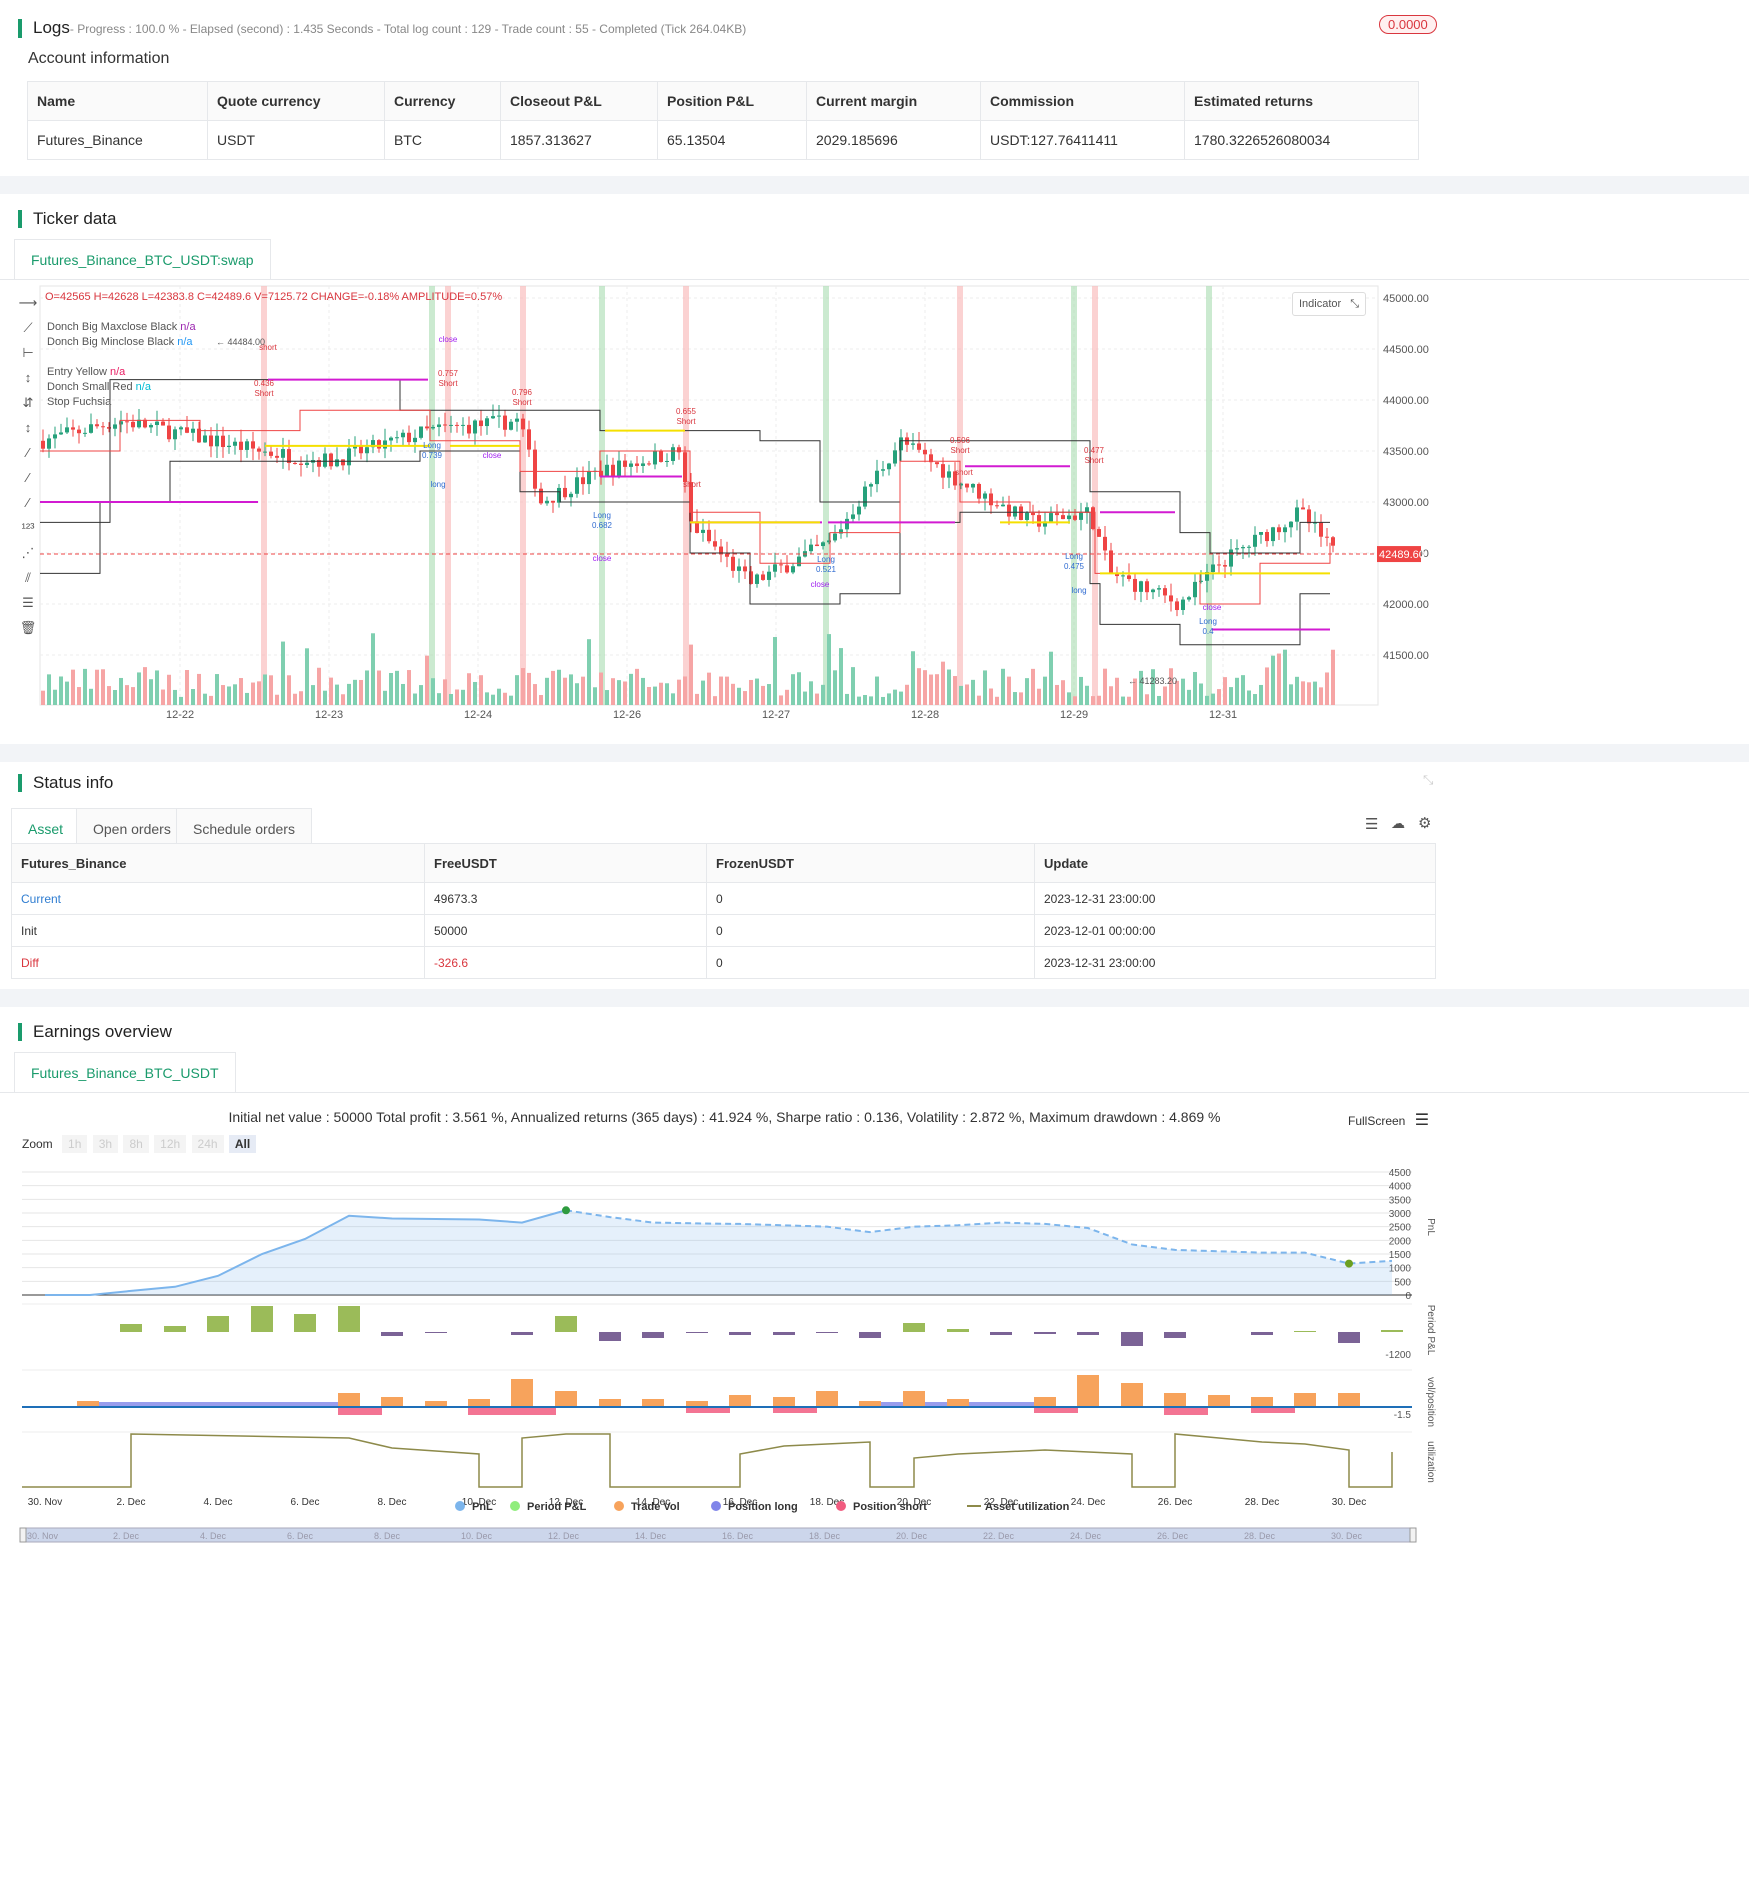 This screenshot has width=1749, height=1892. I want to click on table-row: Current 49673.3 0 2023-12-31 23:00:00, so click(723, 898).